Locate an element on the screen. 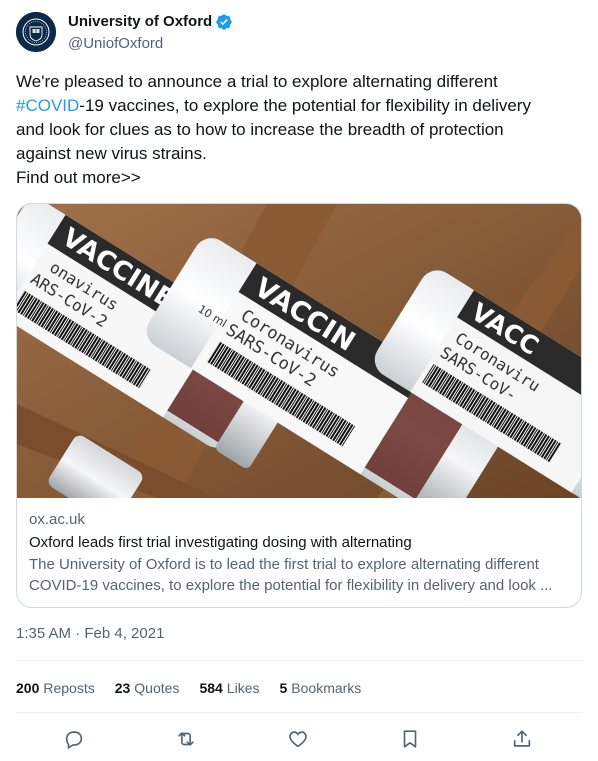 This screenshot has width=598, height=761. quotes-stat: 23 Quotes is located at coordinates (147, 688).